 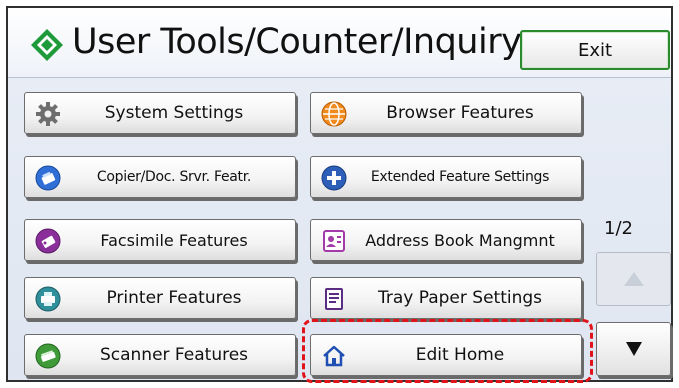 What do you see at coordinates (460, 298) in the screenshot?
I see `button-label: Tray Paper Settings` at bounding box center [460, 298].